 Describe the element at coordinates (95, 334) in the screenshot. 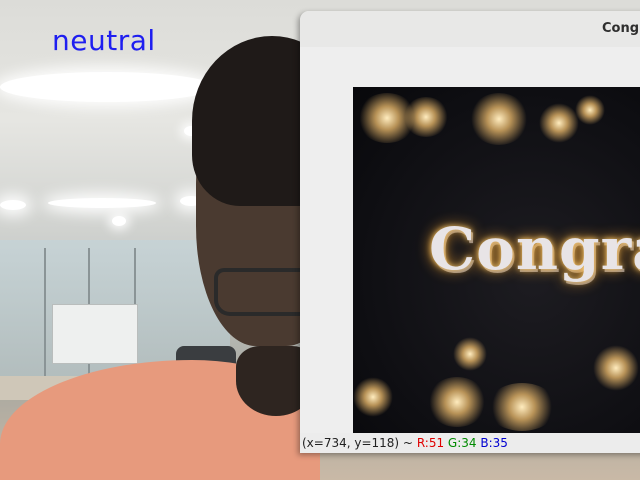

I see `whiteboard` at that location.